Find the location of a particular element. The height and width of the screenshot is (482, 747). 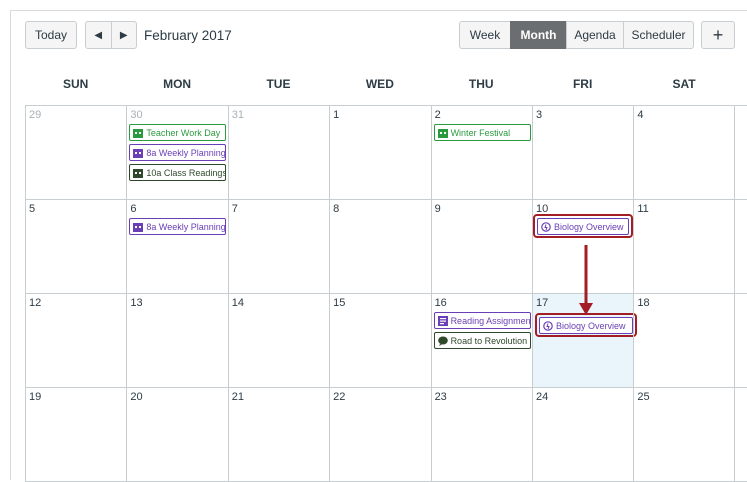

day-number: 23 is located at coordinates (440, 397).